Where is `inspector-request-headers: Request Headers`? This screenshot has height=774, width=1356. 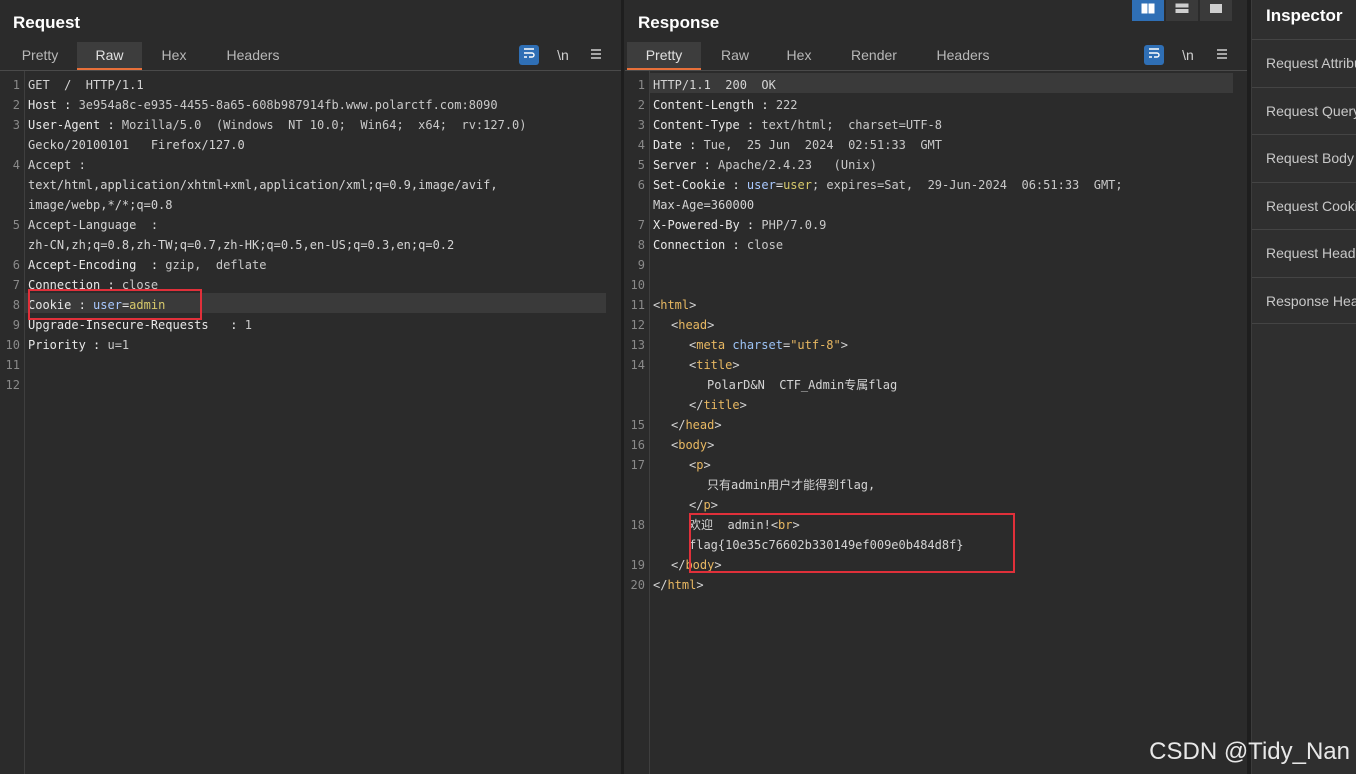
inspector-request-headers: Request Headers is located at coordinates (1304, 252).